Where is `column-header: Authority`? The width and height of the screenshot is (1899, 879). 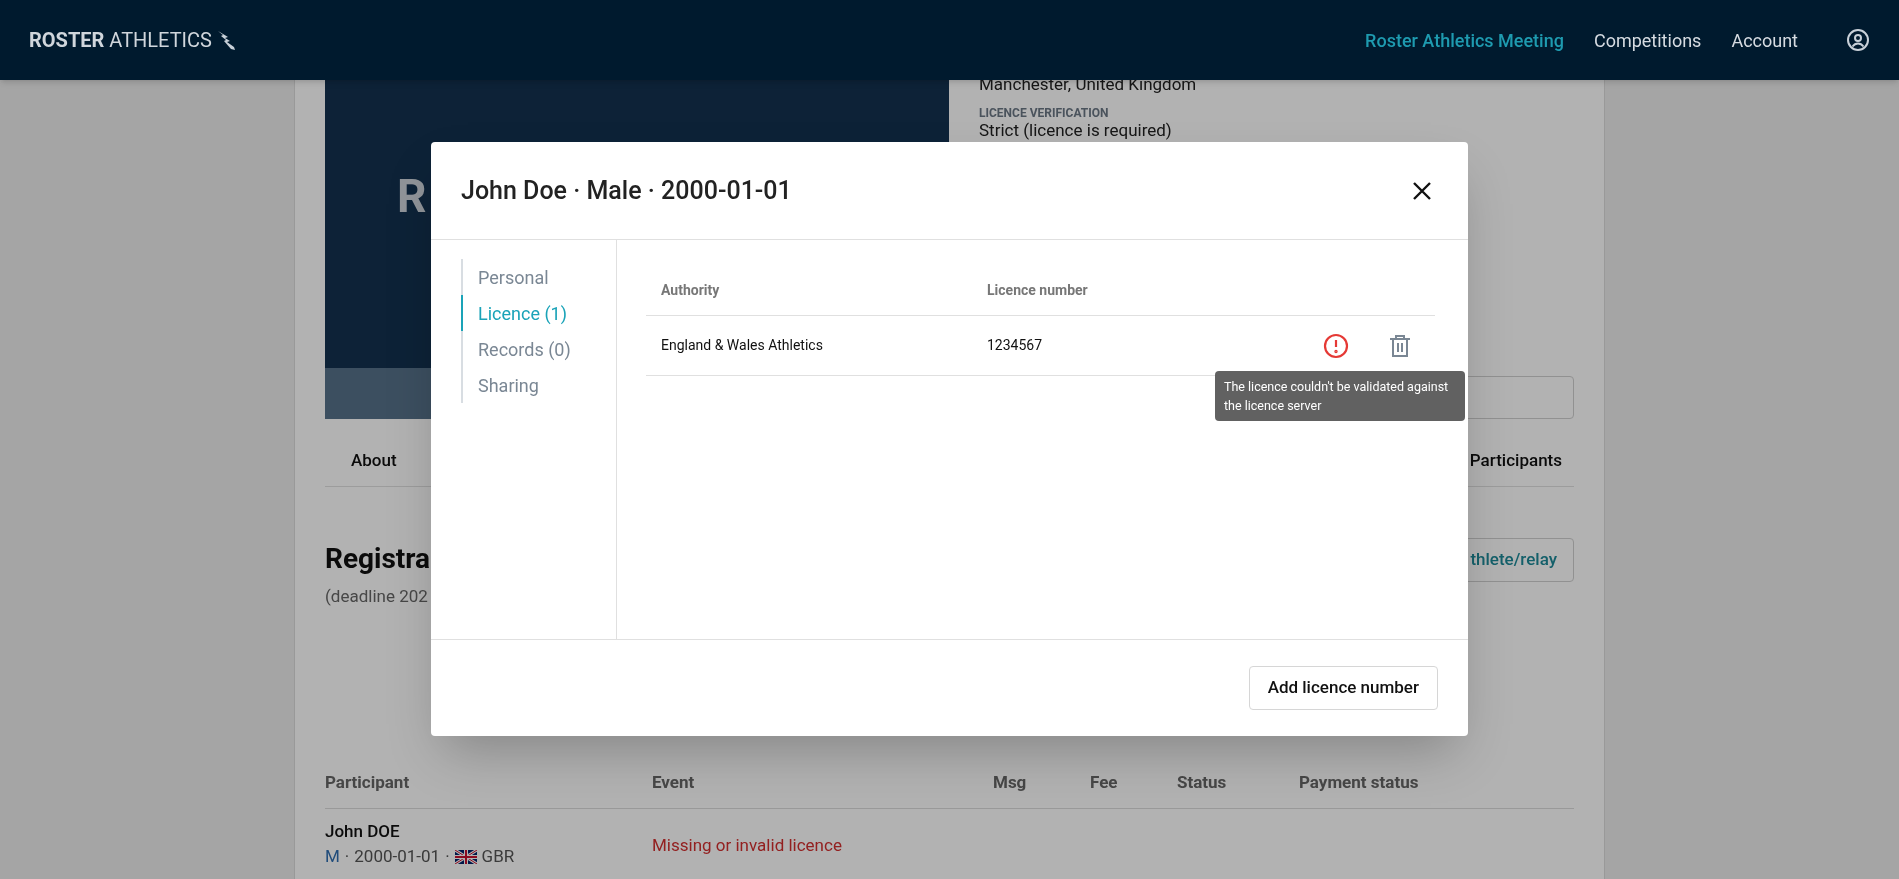
column-header: Authority is located at coordinates (690, 290).